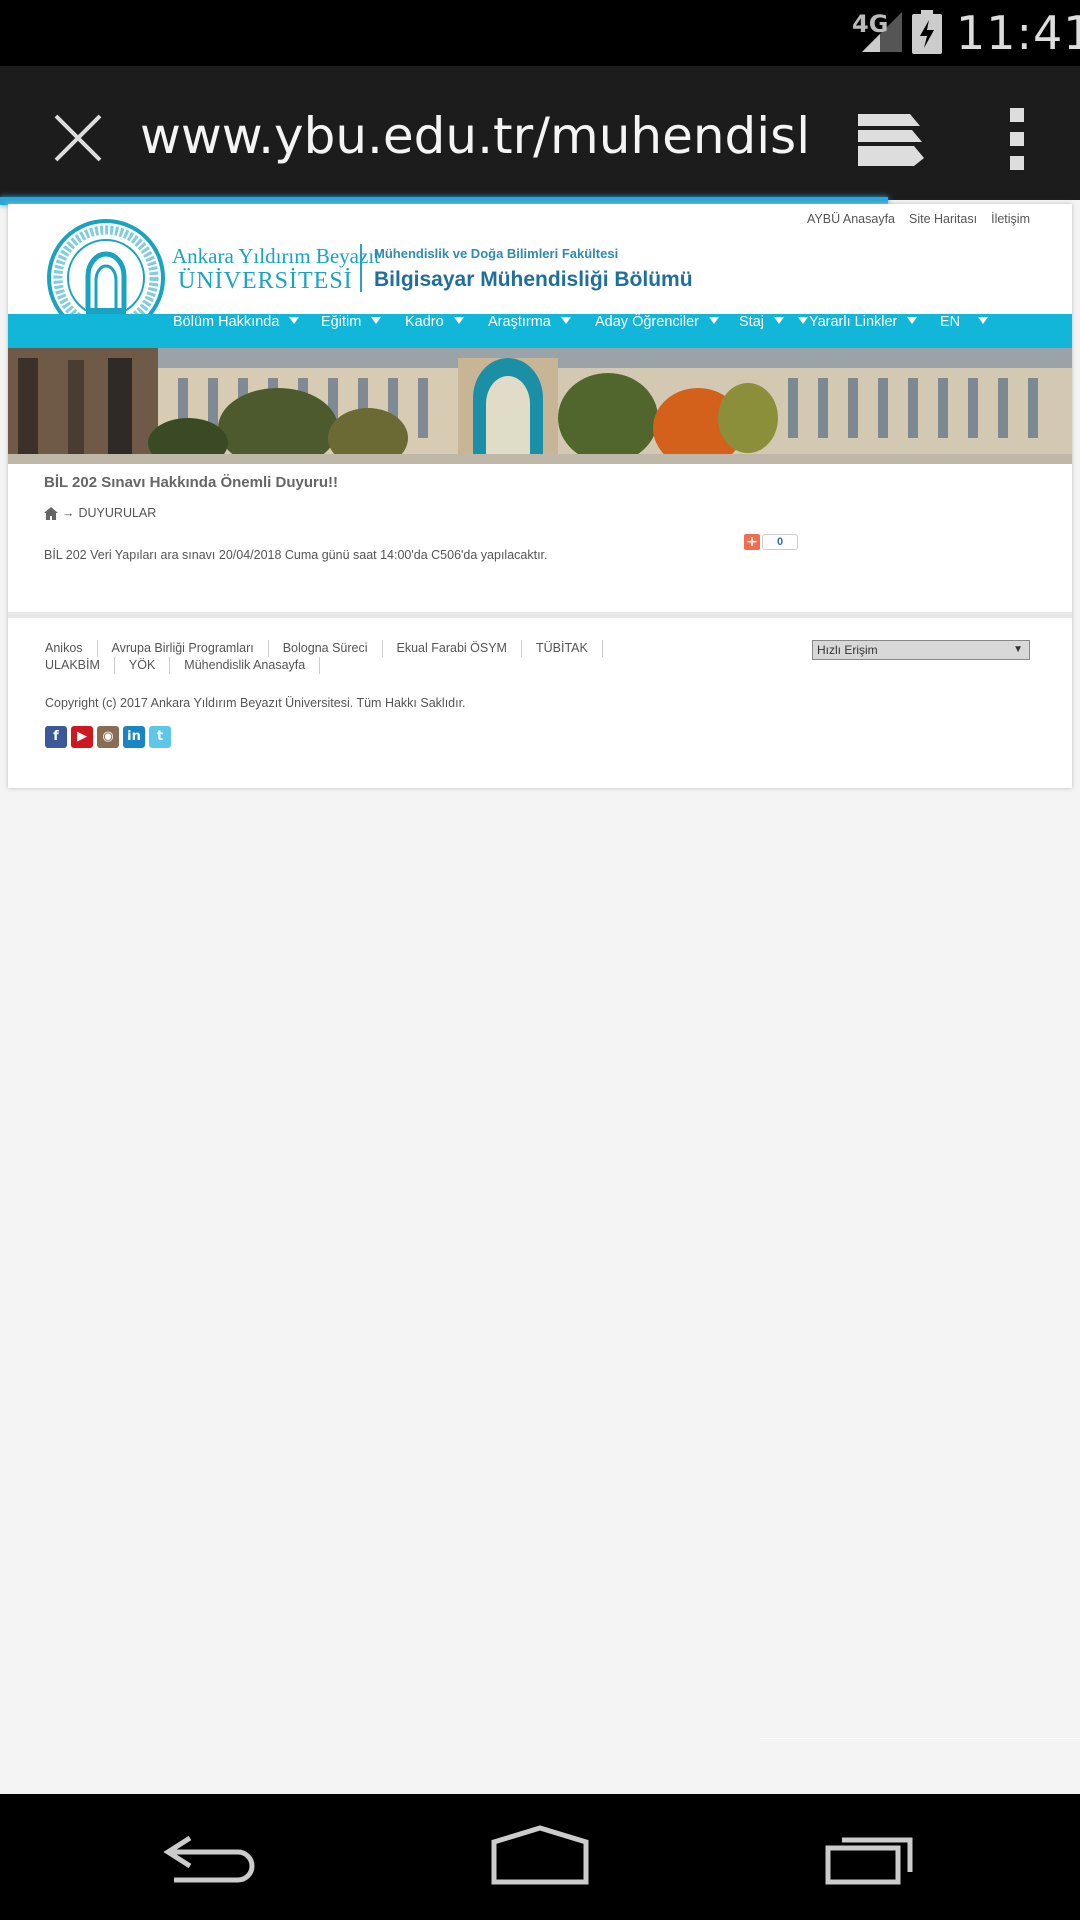 Image resolution: width=1080 pixels, height=1920 pixels. I want to click on nav-item-prospective-students: Aday Öğrenciler, so click(657, 331).